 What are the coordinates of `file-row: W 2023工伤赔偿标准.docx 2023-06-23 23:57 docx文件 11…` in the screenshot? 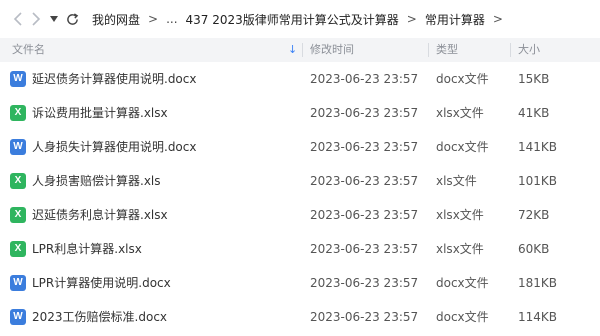 It's located at (300, 317).